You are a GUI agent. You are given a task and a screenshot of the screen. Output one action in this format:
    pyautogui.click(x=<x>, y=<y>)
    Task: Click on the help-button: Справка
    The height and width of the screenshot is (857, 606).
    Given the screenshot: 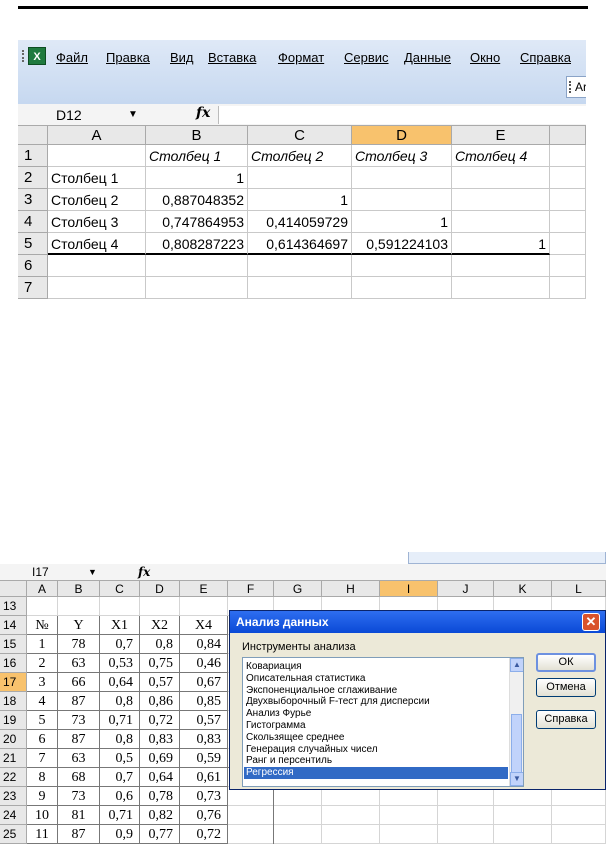 What is the action you would take?
    pyautogui.click(x=566, y=719)
    